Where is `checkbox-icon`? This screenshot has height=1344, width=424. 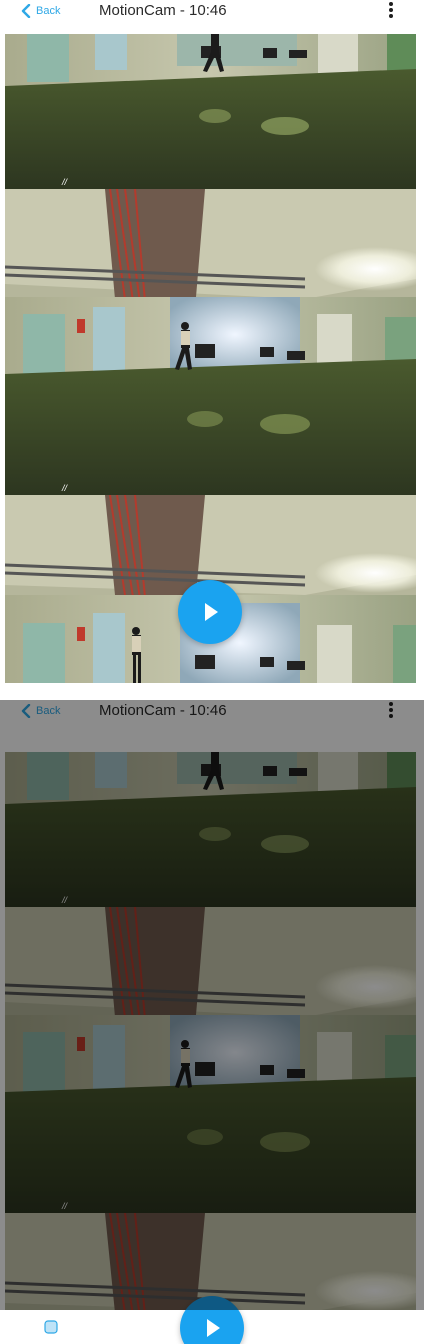
checkbox-icon is located at coordinates (51, 1327).